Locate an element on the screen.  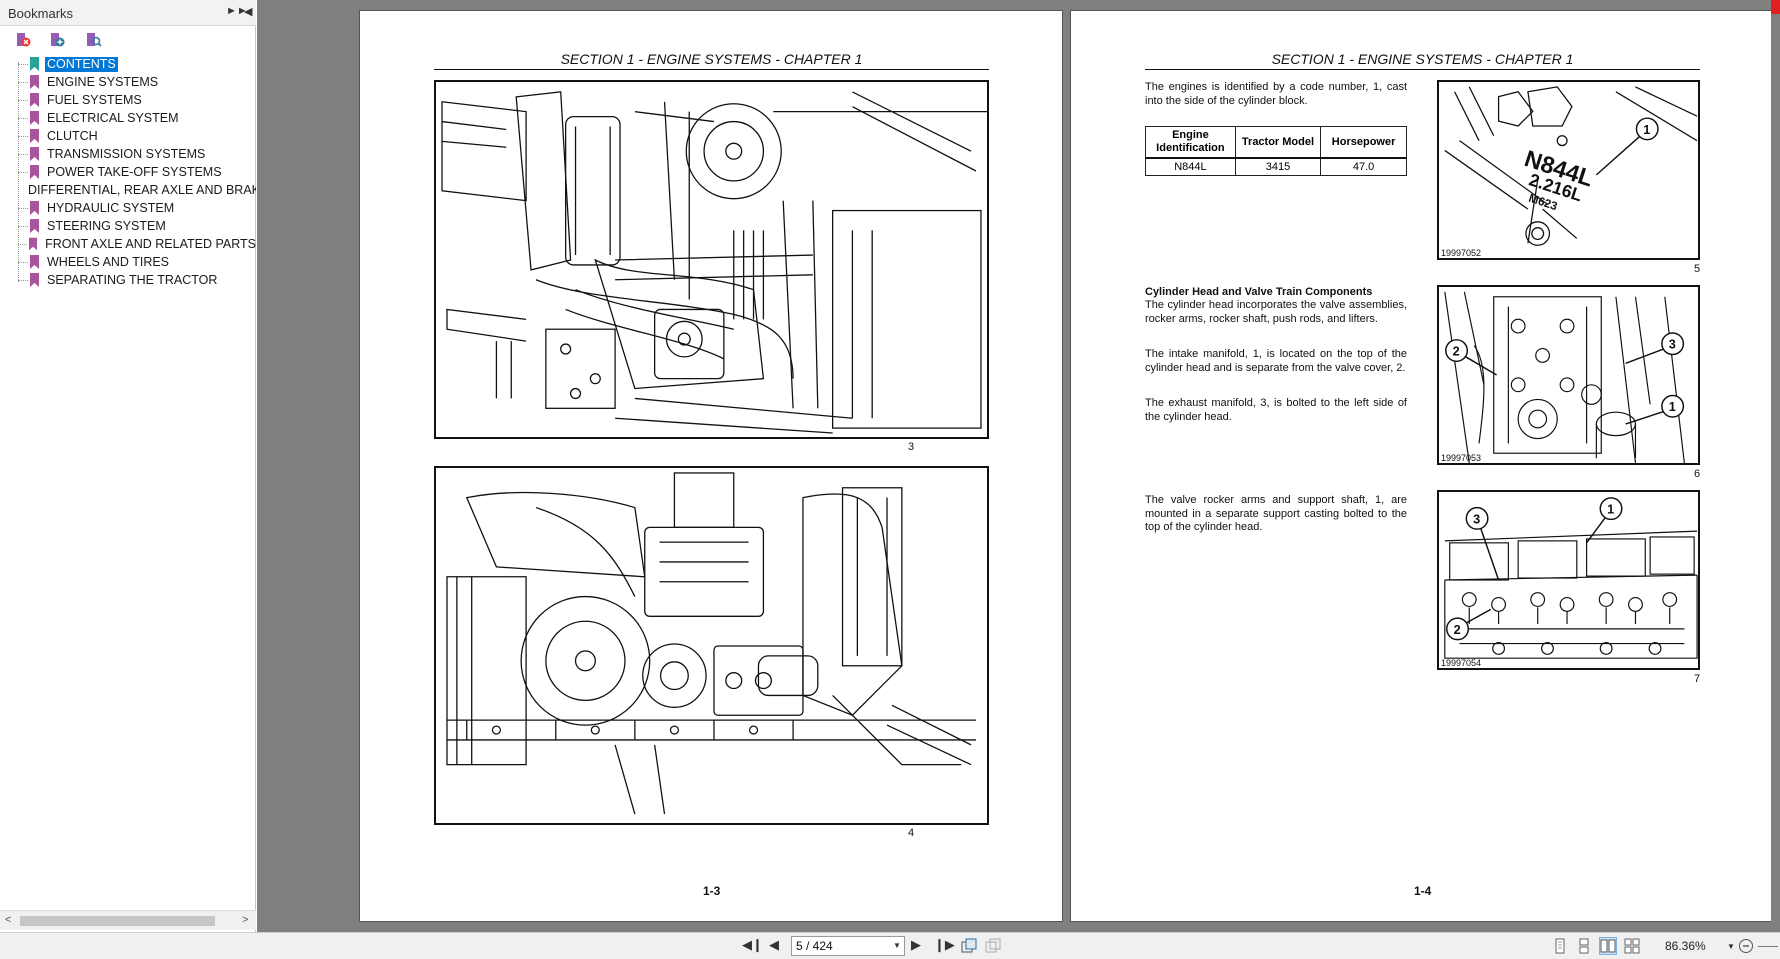
bookmark-item: STEERING SYSTEM is located at coordinates (137, 226).